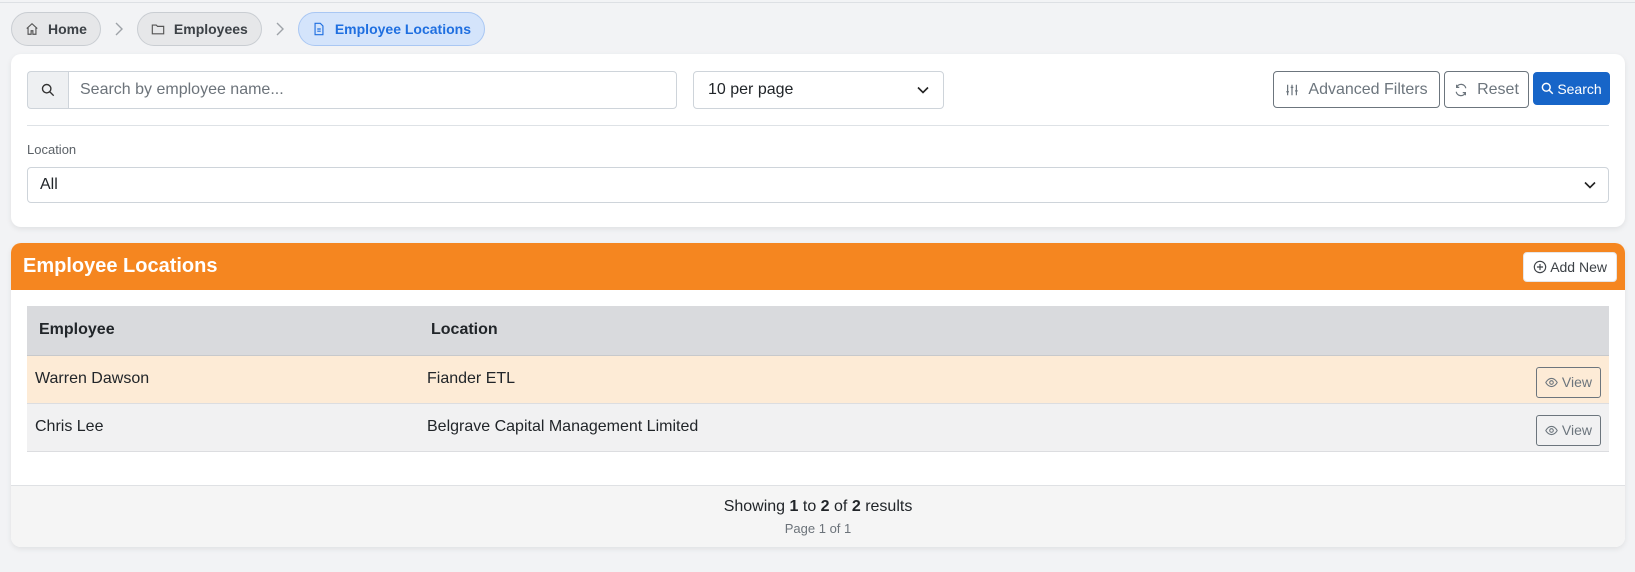 The image size is (1635, 572). I want to click on per-page-value: 10 per page, so click(751, 89).